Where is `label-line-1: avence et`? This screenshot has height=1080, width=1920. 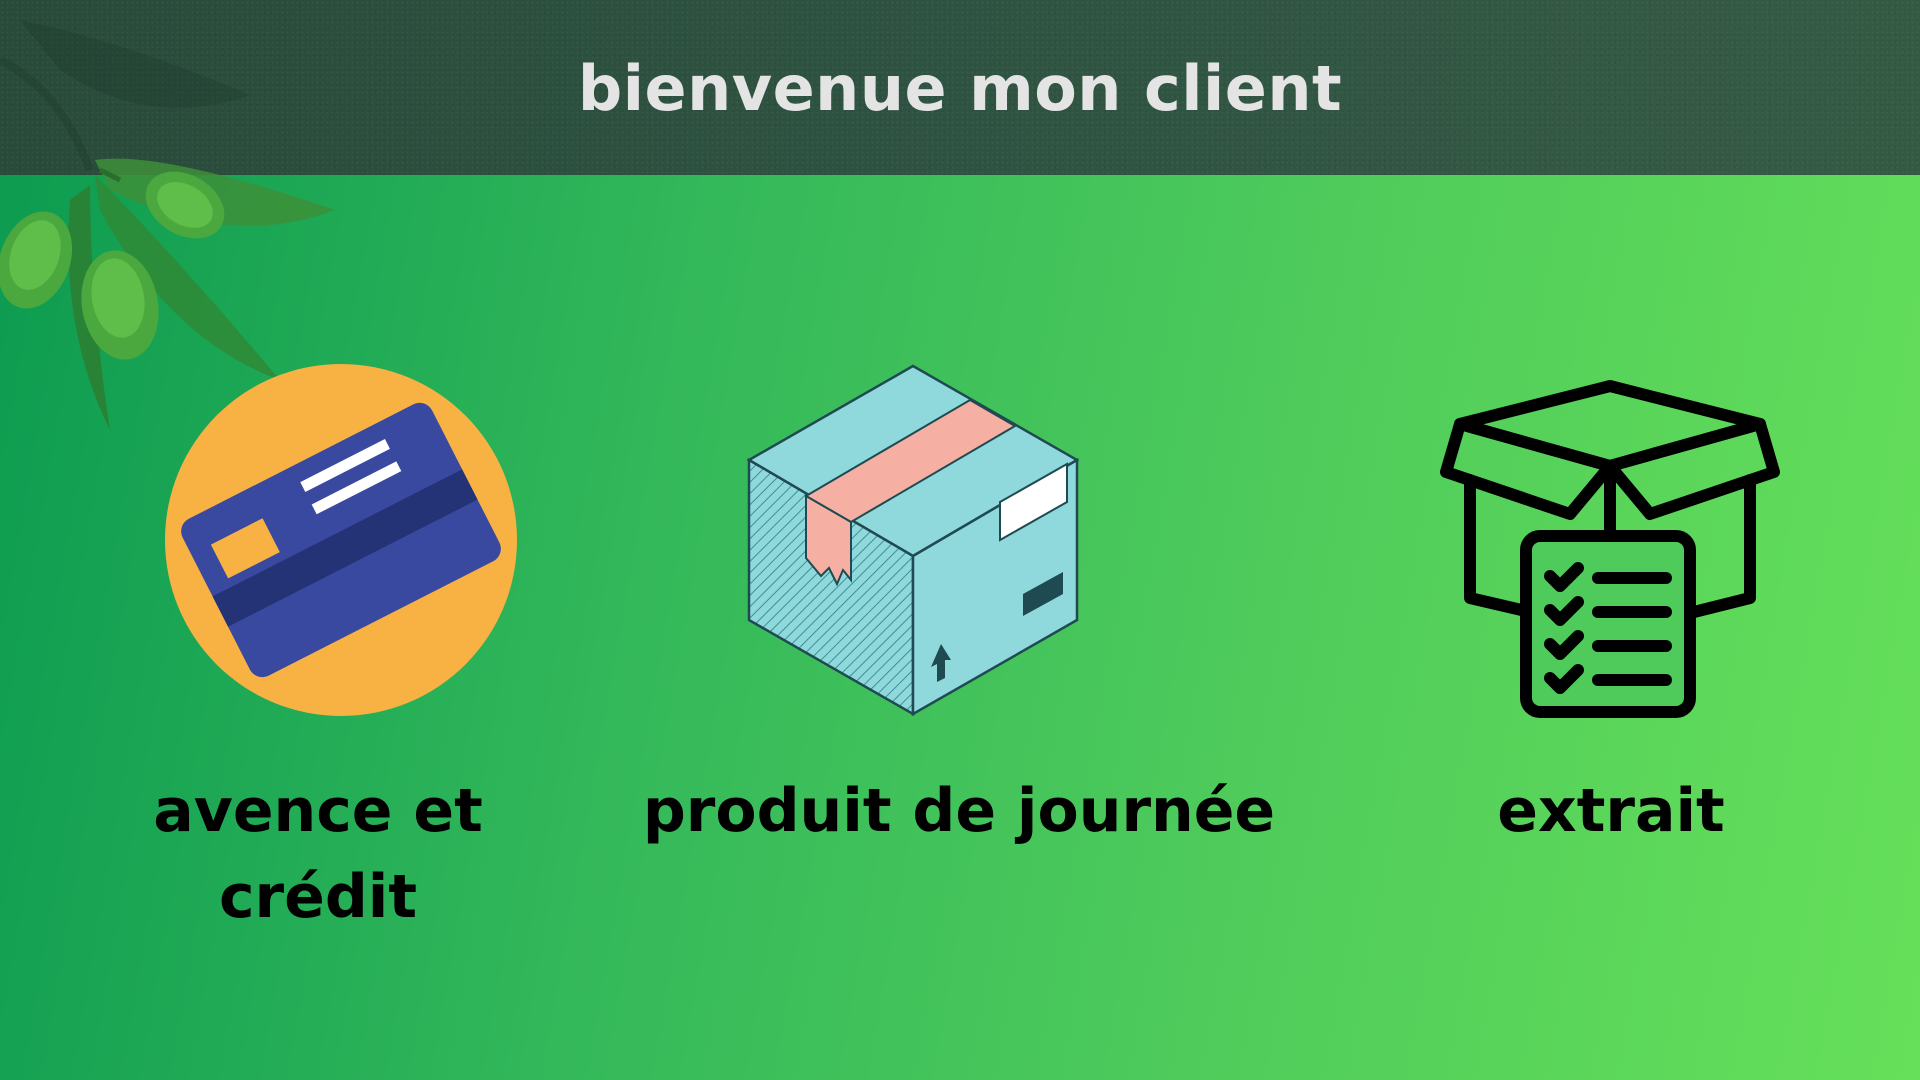 label-line-1: avence et is located at coordinates (318, 811).